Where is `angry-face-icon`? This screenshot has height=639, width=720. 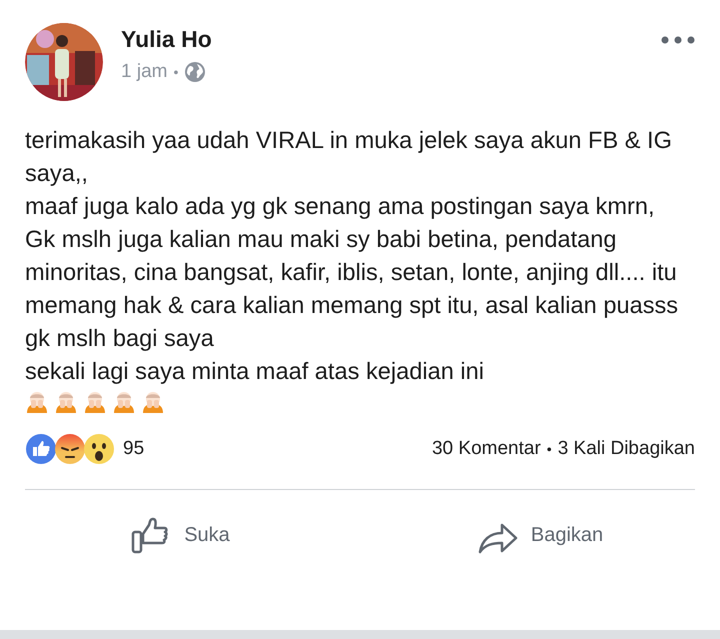
angry-face-icon is located at coordinates (70, 449).